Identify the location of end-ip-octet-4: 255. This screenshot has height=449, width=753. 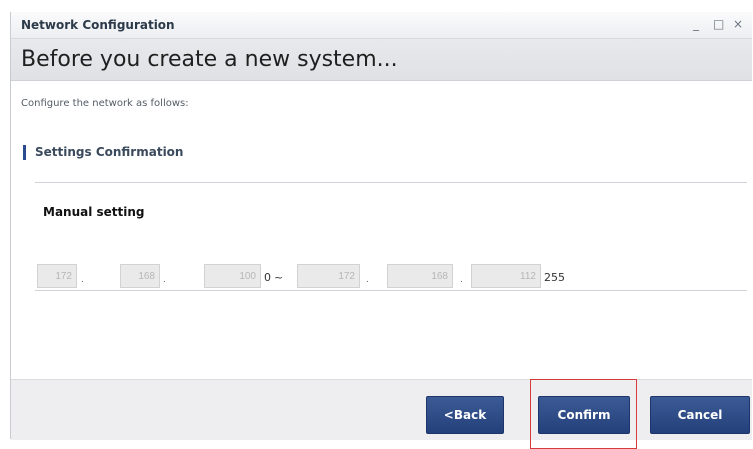
(554, 277).